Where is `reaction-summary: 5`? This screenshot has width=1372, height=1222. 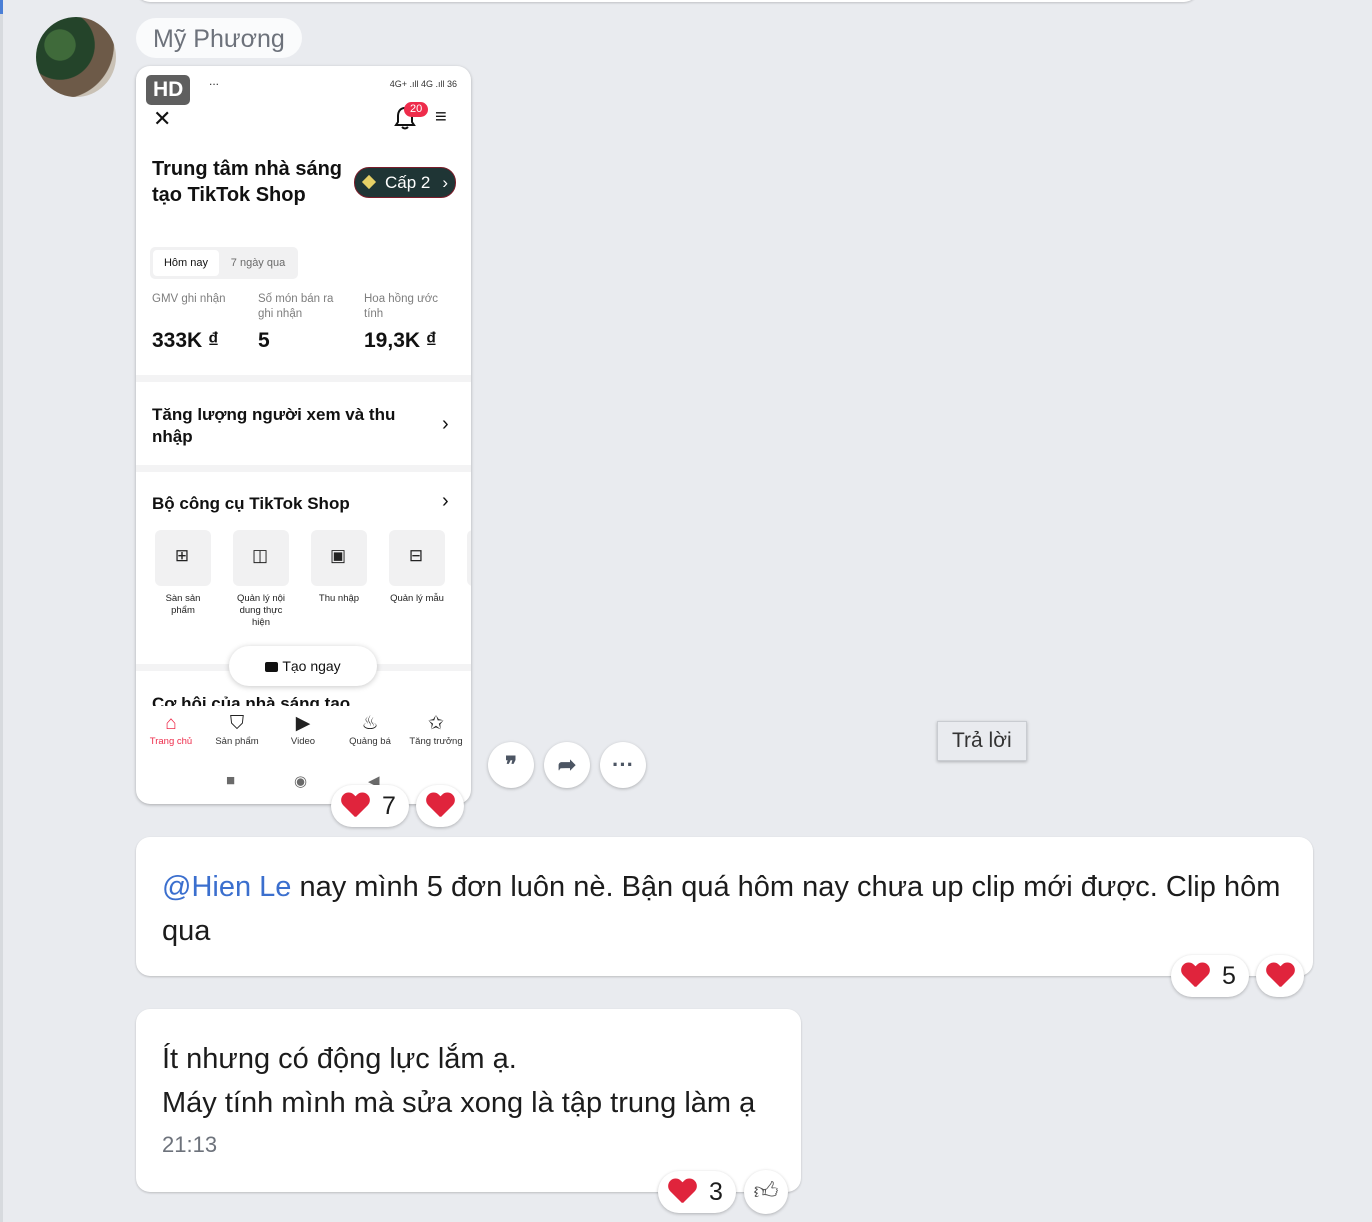
reaction-summary: 5 is located at coordinates (1210, 976).